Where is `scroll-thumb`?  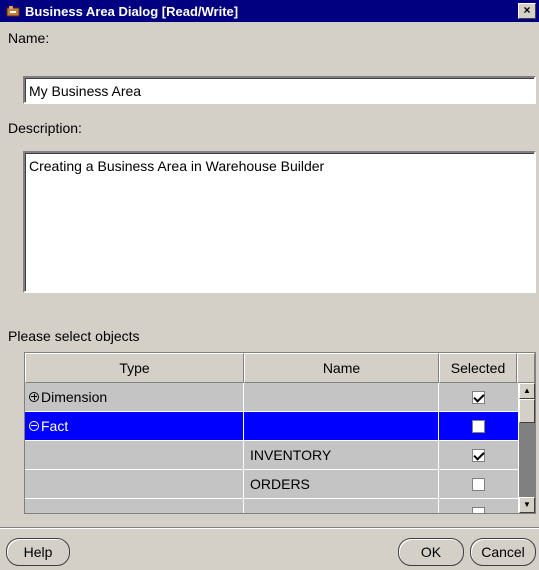 scroll-thumb is located at coordinates (527, 411).